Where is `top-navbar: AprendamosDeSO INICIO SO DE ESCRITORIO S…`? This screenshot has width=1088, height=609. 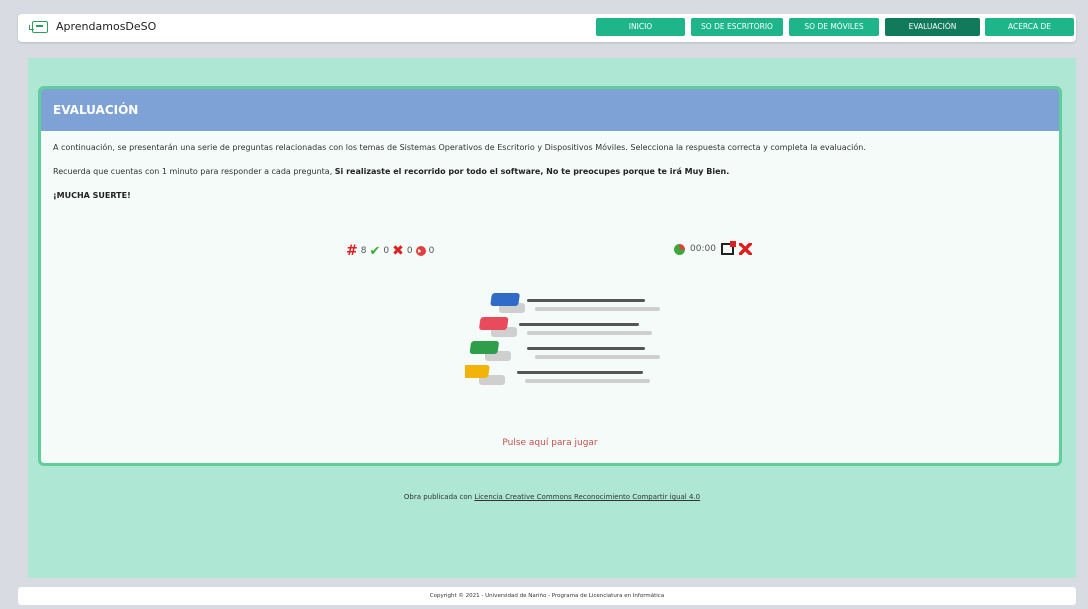
top-navbar: AprendamosDeSO INICIO SO DE ESCRITORIO S… is located at coordinates (547, 28).